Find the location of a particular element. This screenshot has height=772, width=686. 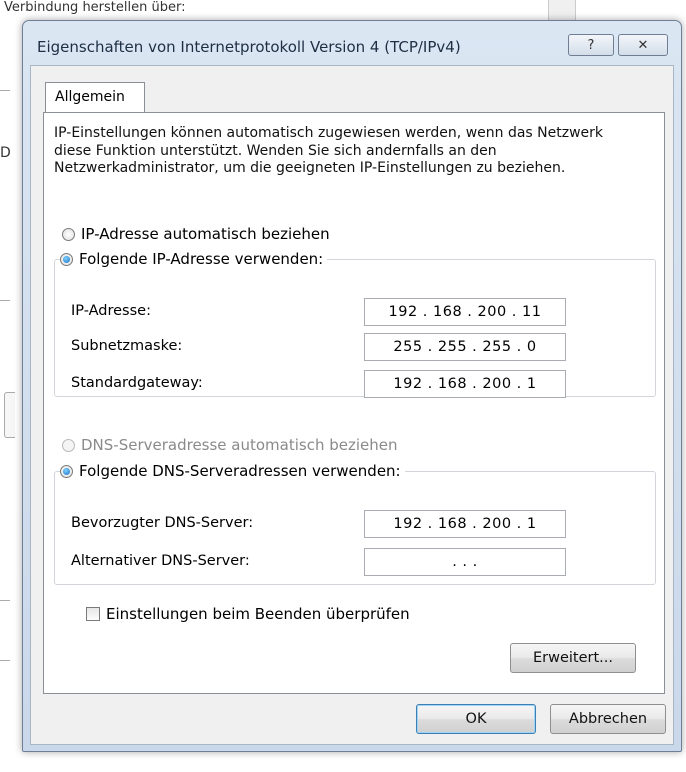

preferred-dns-label: Bevorzugter DNS-Server: is located at coordinates (162, 523).